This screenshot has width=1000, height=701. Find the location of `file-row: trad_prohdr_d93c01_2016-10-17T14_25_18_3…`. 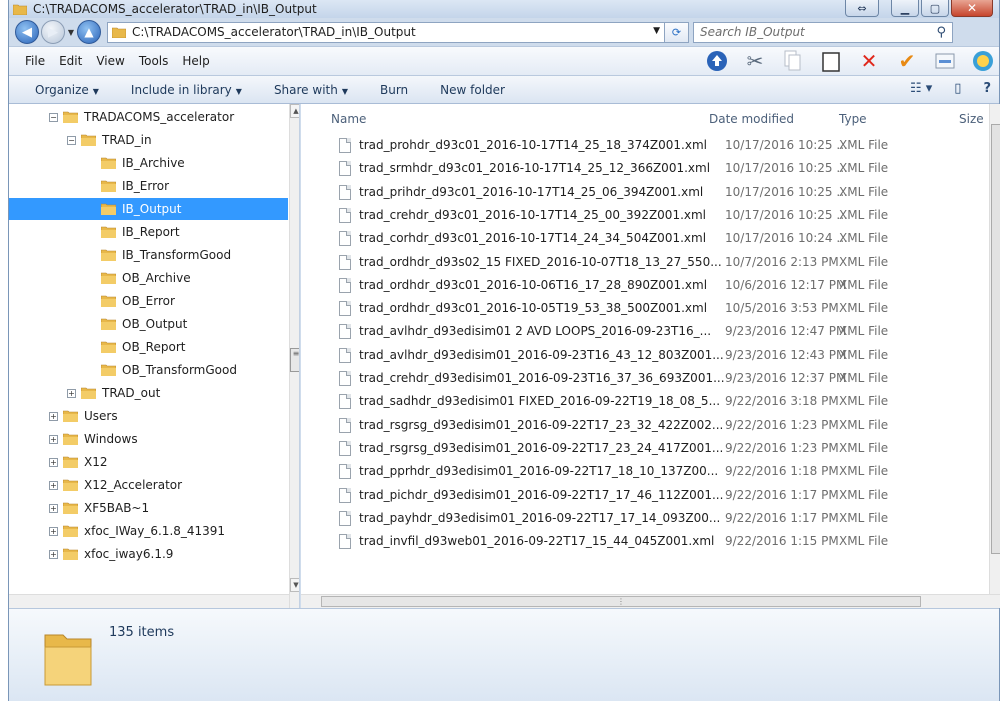

file-row: trad_prohdr_d93c01_2016-10-17T14_25_18_3… is located at coordinates (646, 145).